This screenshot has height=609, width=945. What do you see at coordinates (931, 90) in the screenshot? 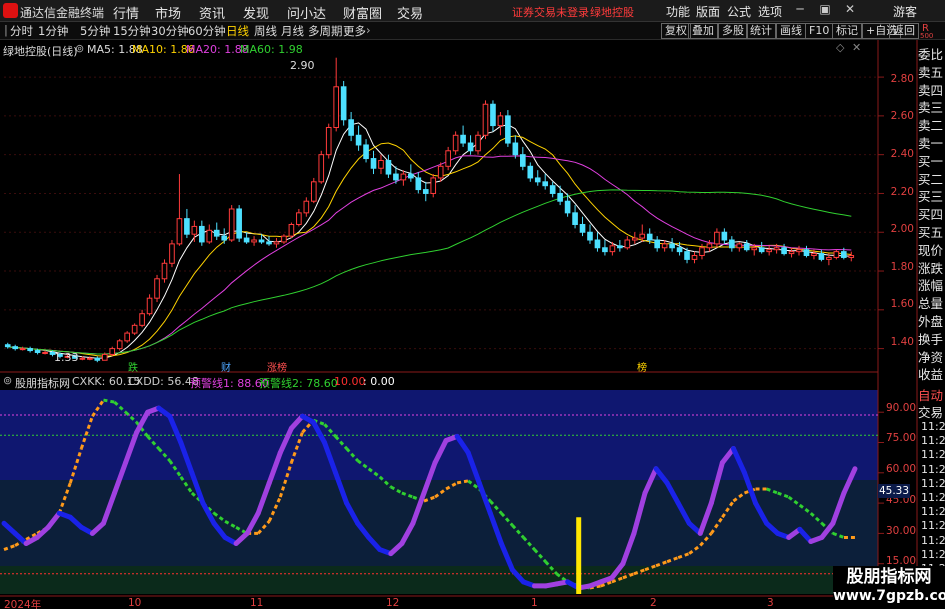
I see `side-item: 卖四` at bounding box center [931, 90].